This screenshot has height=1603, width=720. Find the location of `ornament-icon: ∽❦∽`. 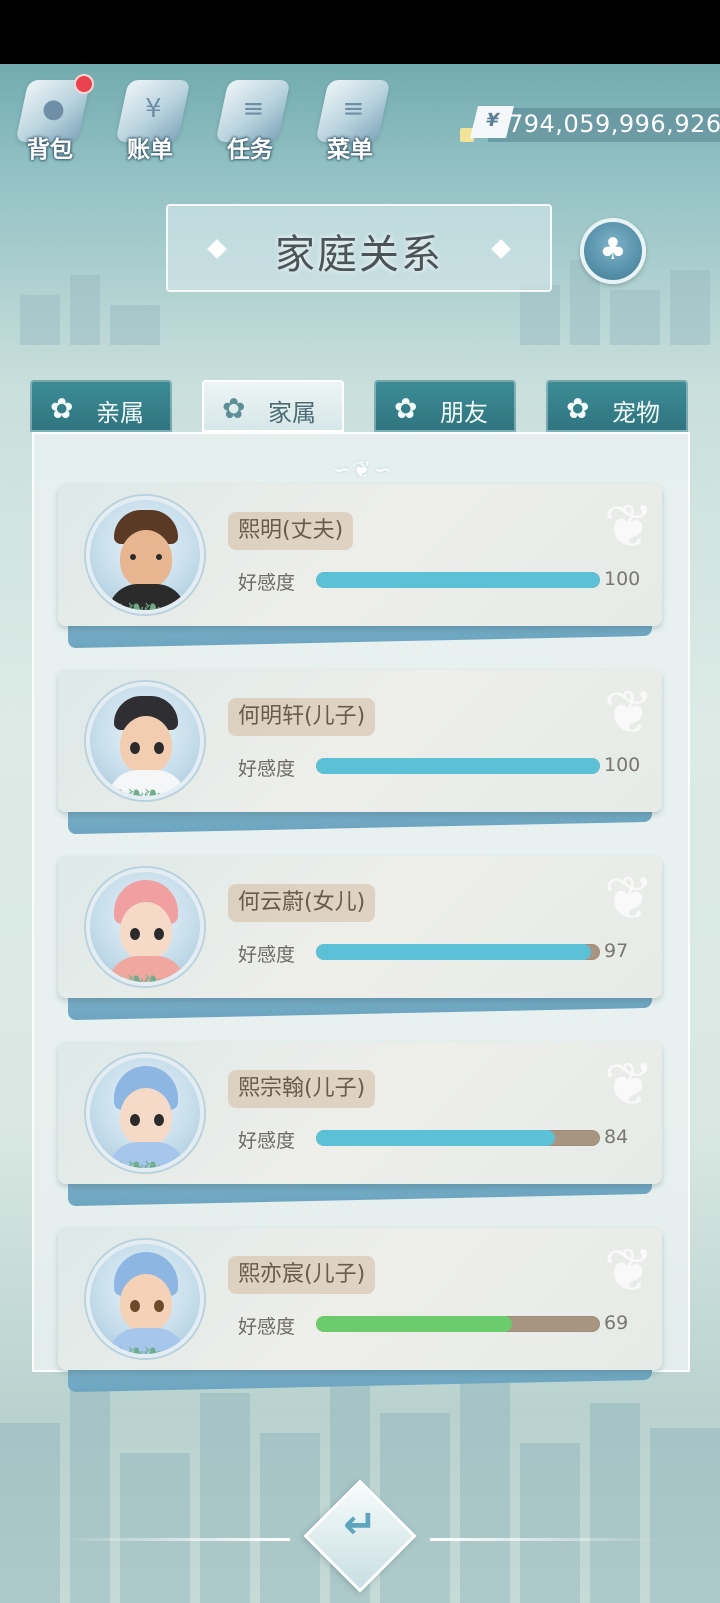

ornament-icon: ∽❦∽ is located at coordinates (363, 470).